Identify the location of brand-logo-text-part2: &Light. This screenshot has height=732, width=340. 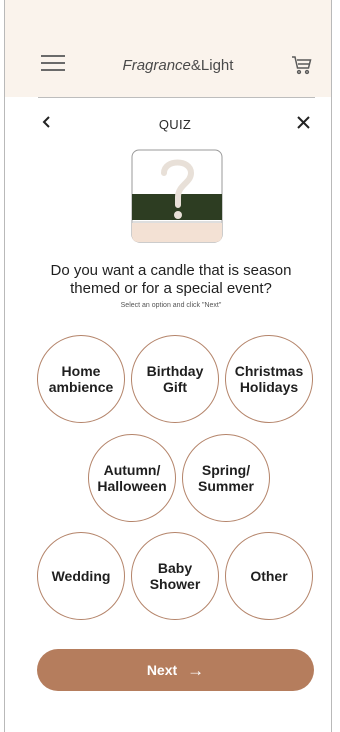
(212, 65).